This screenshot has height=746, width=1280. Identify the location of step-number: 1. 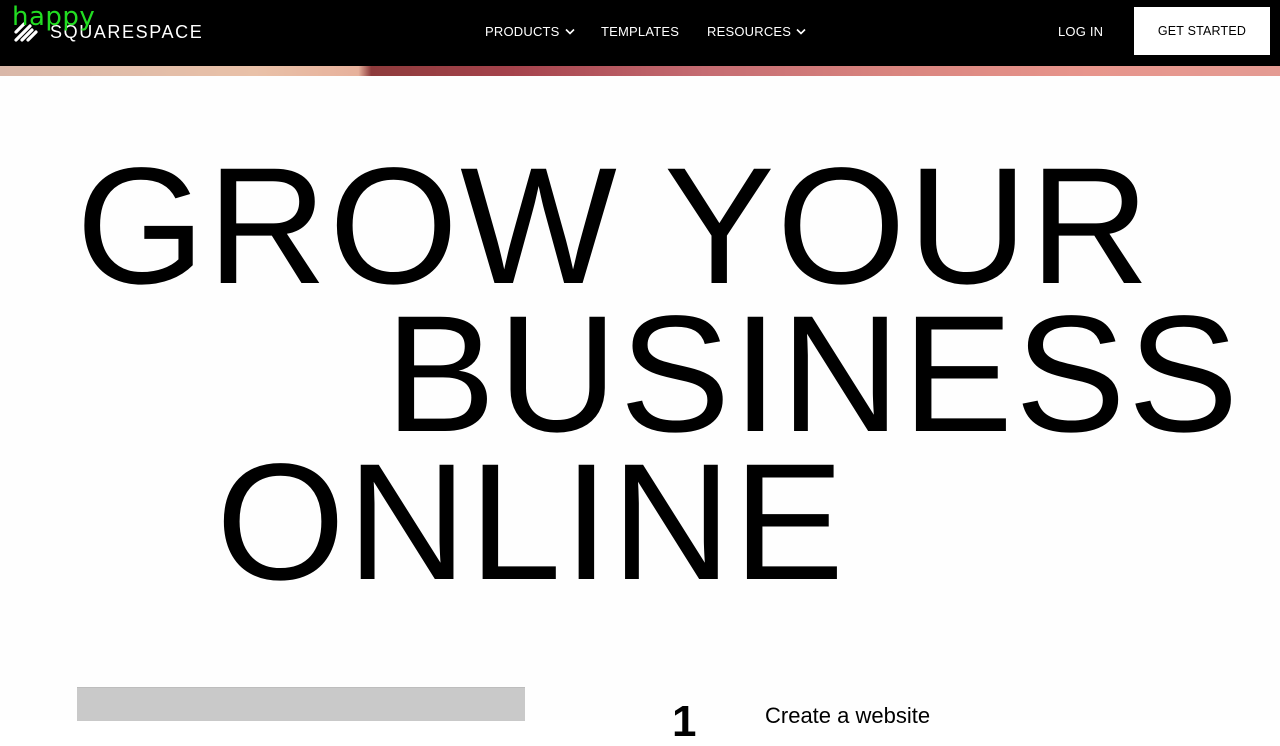
(684, 721).